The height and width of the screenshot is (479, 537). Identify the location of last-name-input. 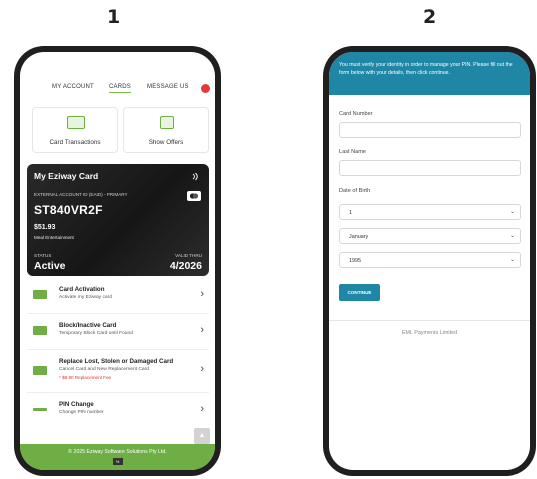
(430, 168).